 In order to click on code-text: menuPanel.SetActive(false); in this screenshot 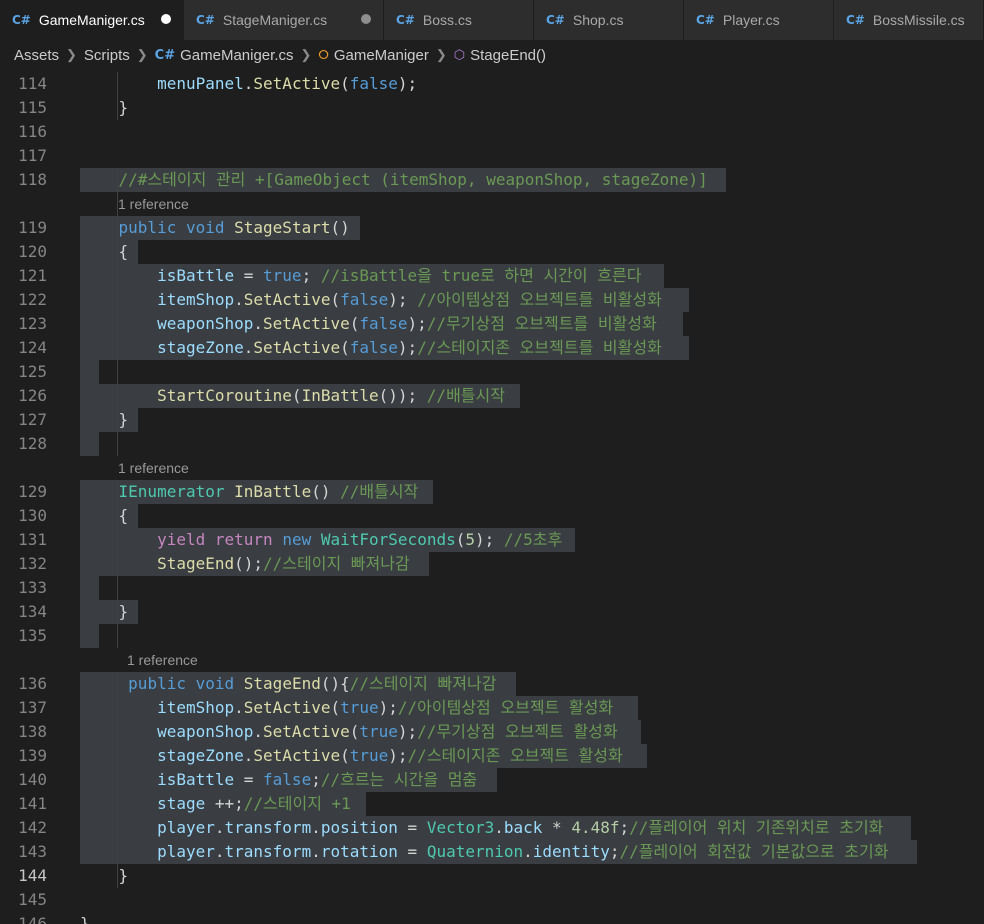, I will do `click(287, 83)`.